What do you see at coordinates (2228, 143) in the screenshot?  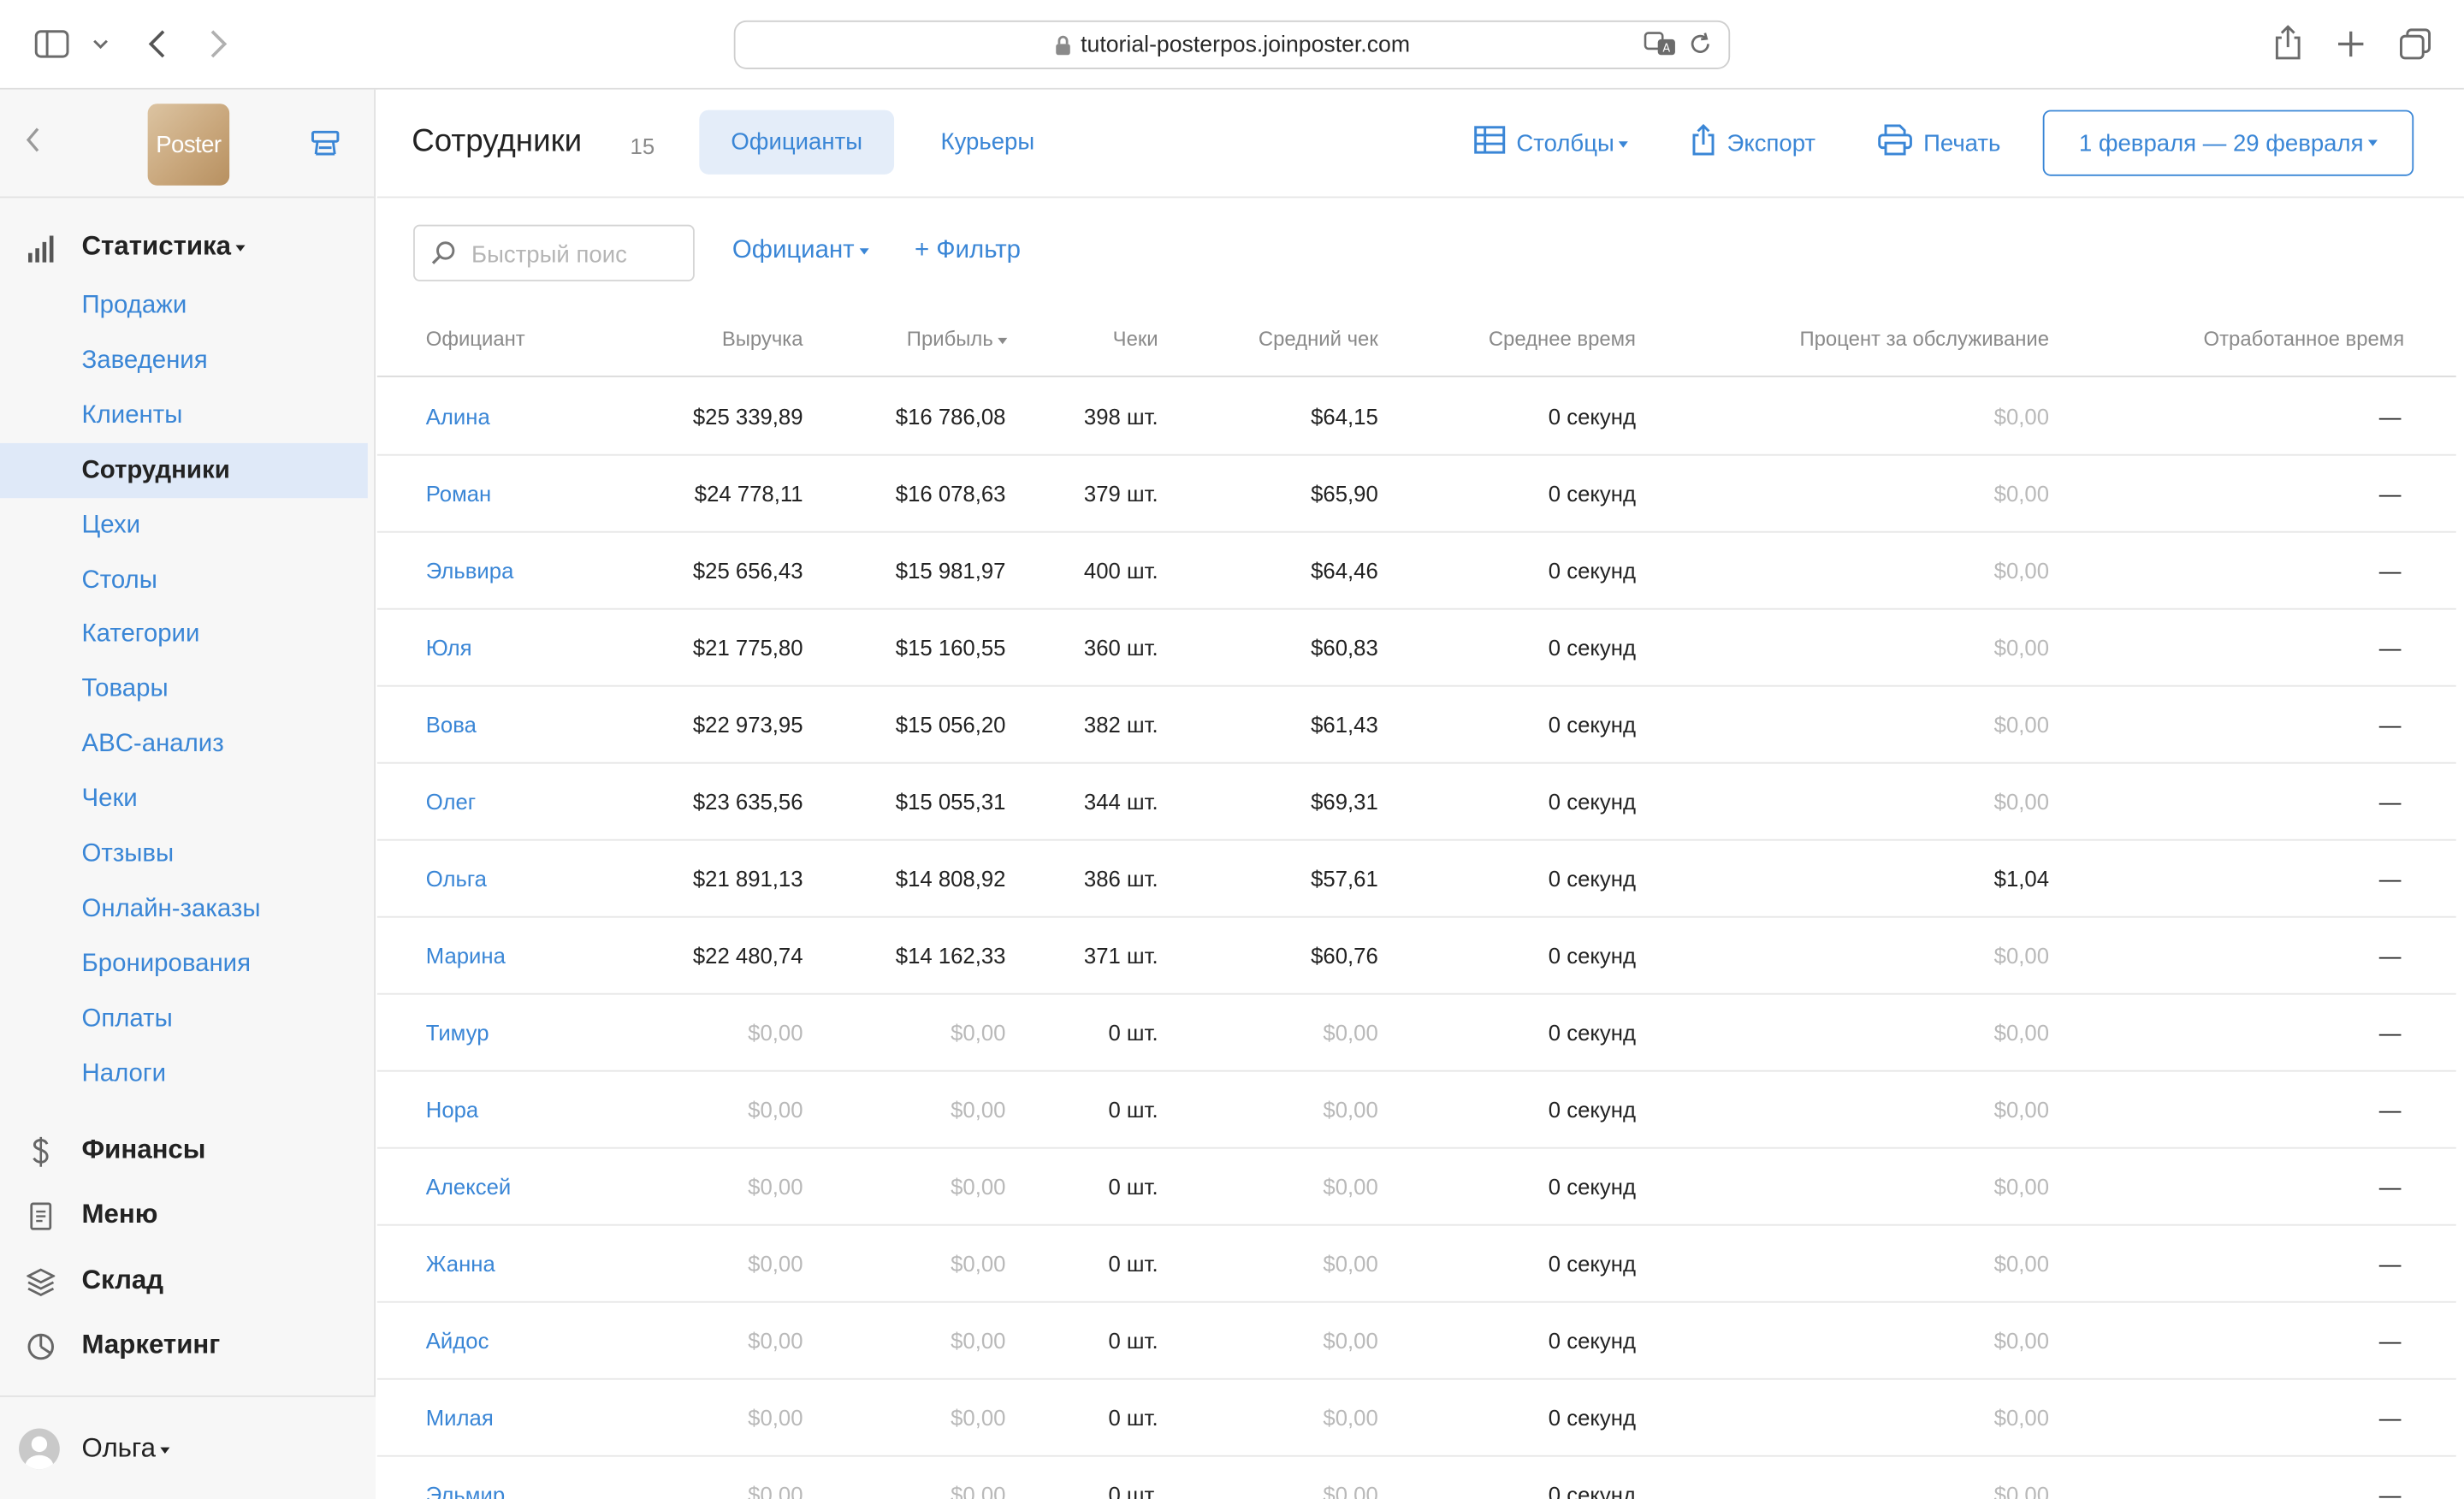 I see `date-range-picker: 1 февраля — 29 февраля` at bounding box center [2228, 143].